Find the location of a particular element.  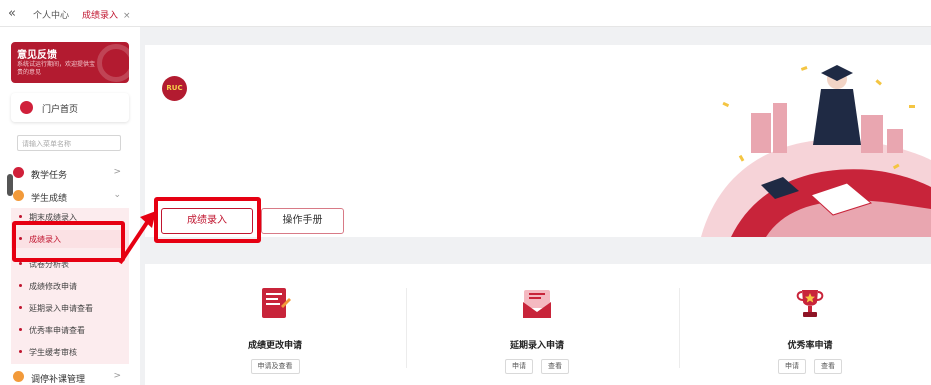

submenu-item-excellence-rate-view: 优秀率申请查看 is located at coordinates (70, 330).